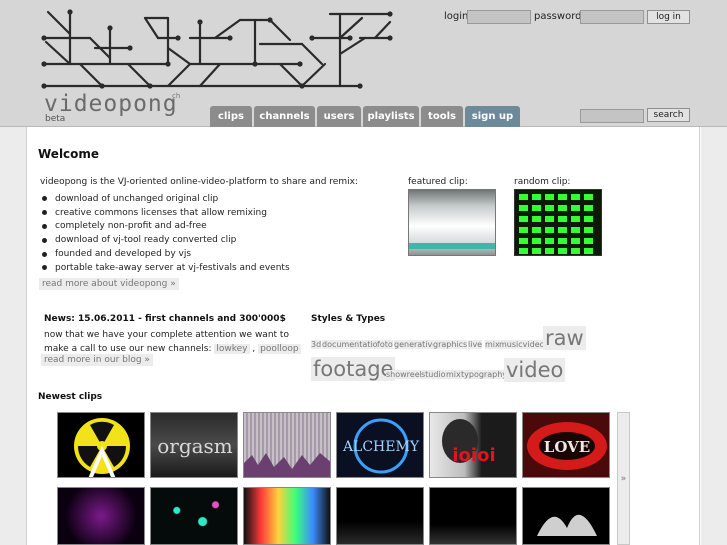  What do you see at coordinates (433, 374) in the screenshot?
I see `tag-studio: studio` at bounding box center [433, 374].